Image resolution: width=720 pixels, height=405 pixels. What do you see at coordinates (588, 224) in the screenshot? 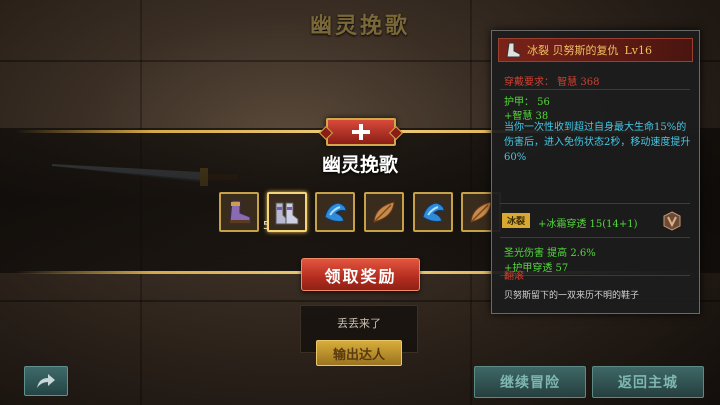
I see `gem-stat: +冰霜穿透 15(14+1)` at bounding box center [588, 224].